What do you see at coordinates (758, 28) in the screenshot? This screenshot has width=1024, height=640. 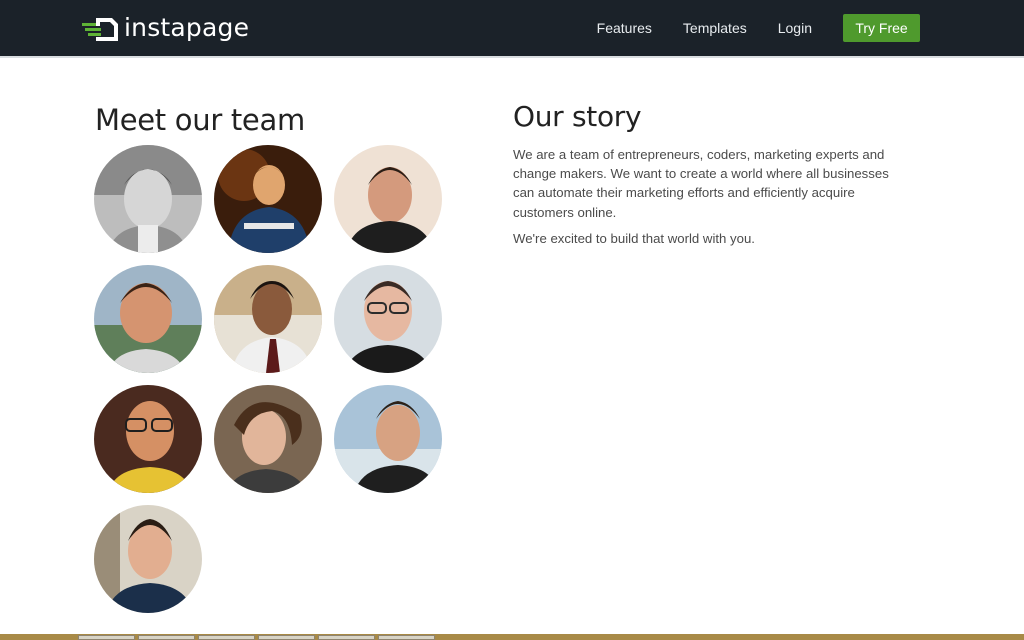 I see `main-nav: Features Templates Login Try Free` at bounding box center [758, 28].